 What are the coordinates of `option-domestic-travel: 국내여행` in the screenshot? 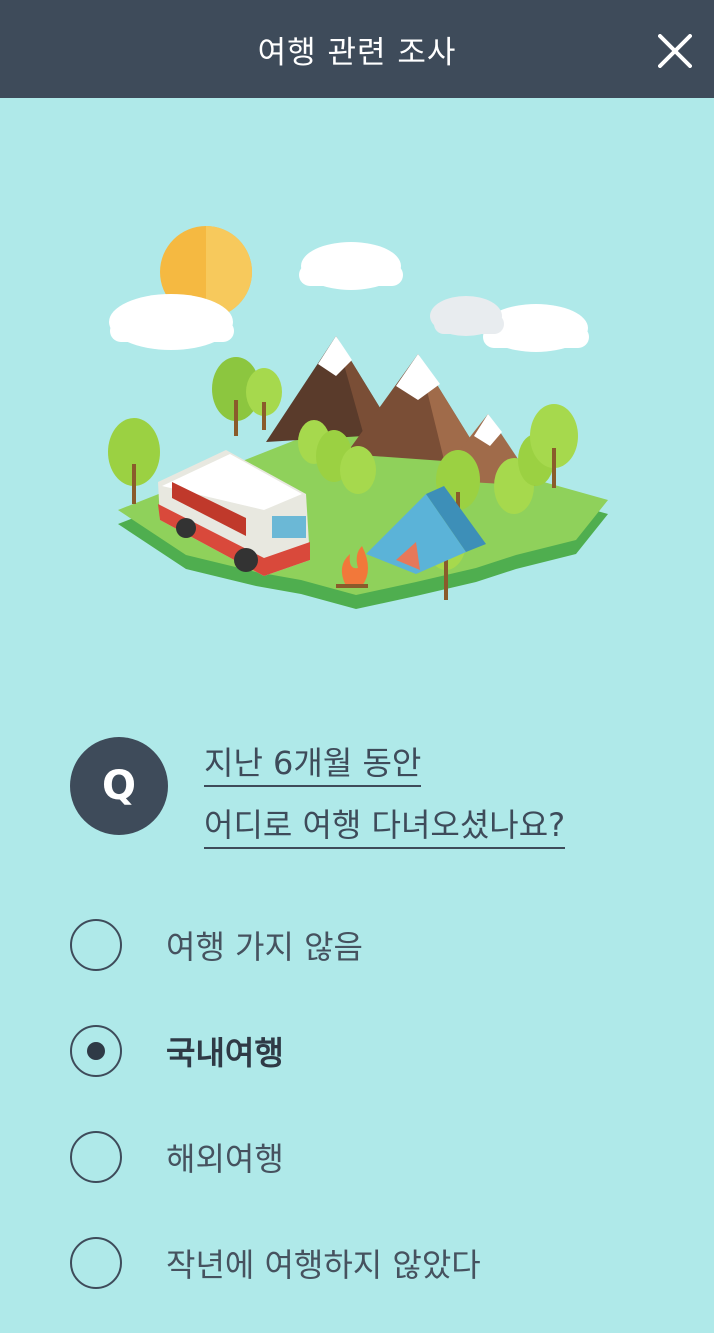 It's located at (380, 1051).